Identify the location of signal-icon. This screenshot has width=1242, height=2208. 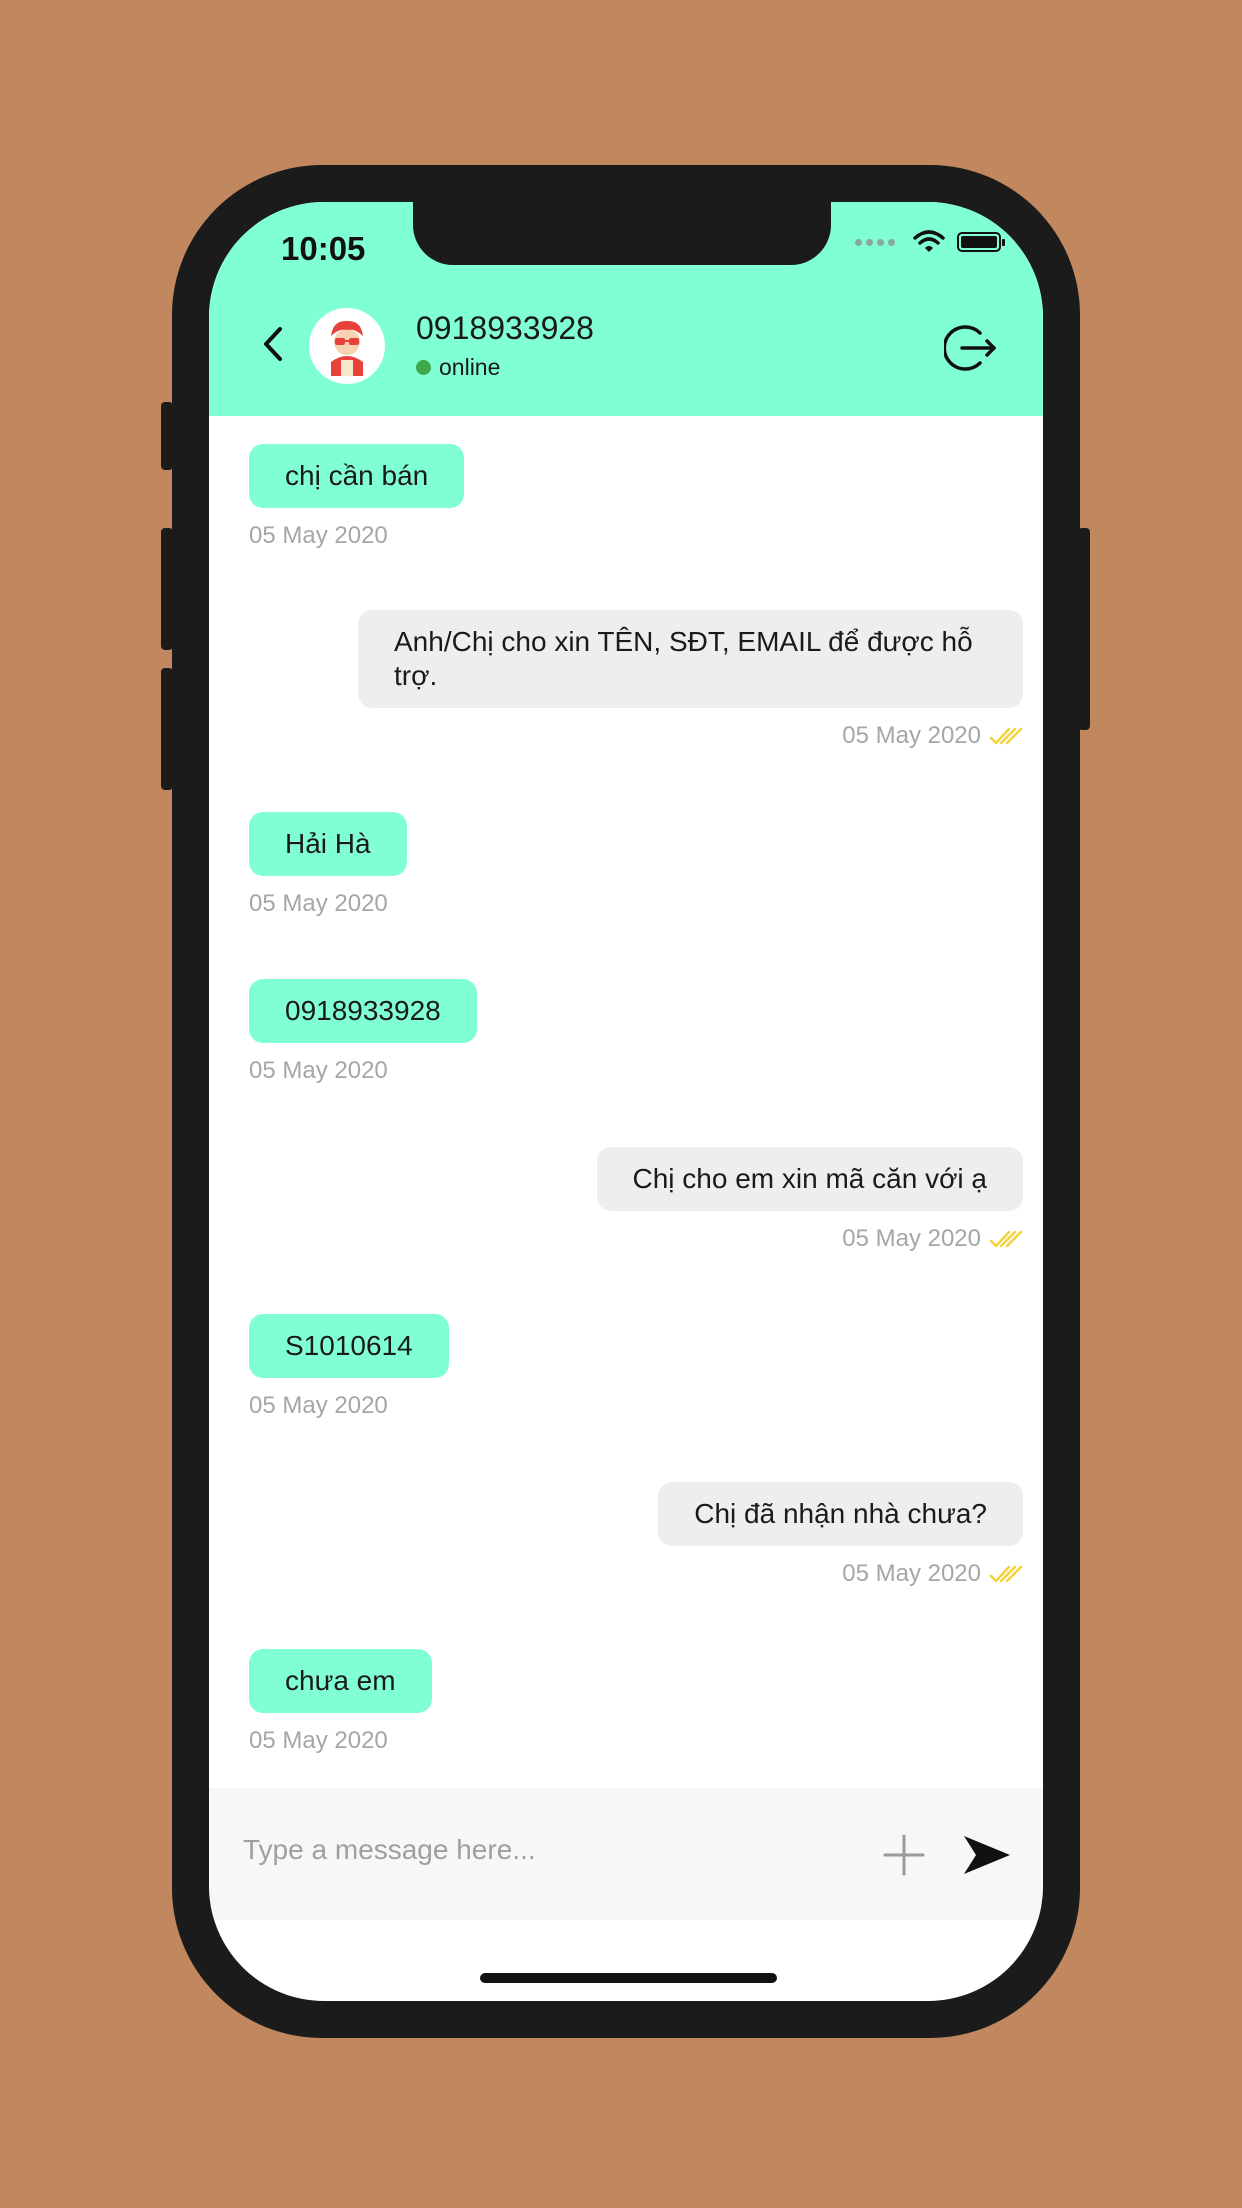
(875, 242).